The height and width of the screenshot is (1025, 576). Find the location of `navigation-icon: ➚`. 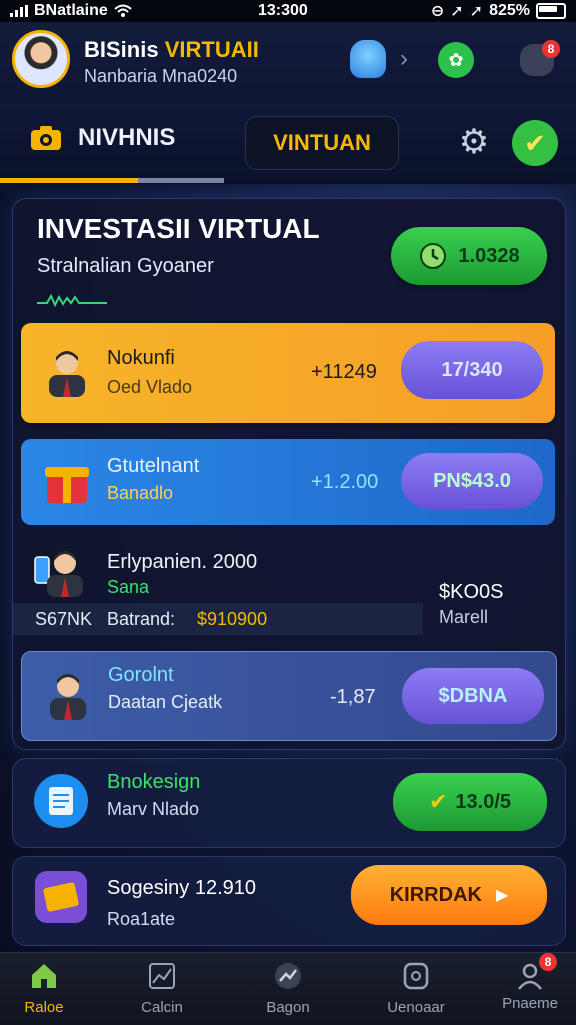

navigation-icon: ➚ is located at coordinates (476, 11).